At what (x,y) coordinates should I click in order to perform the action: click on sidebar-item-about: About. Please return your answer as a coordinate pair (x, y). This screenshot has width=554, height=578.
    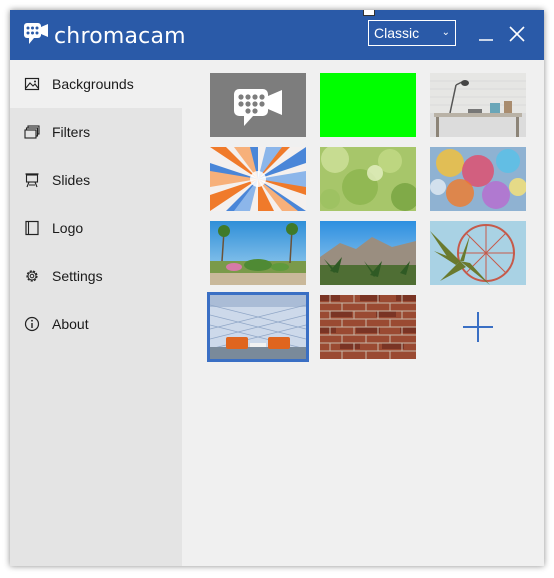
    Looking at the image, I should click on (96, 324).